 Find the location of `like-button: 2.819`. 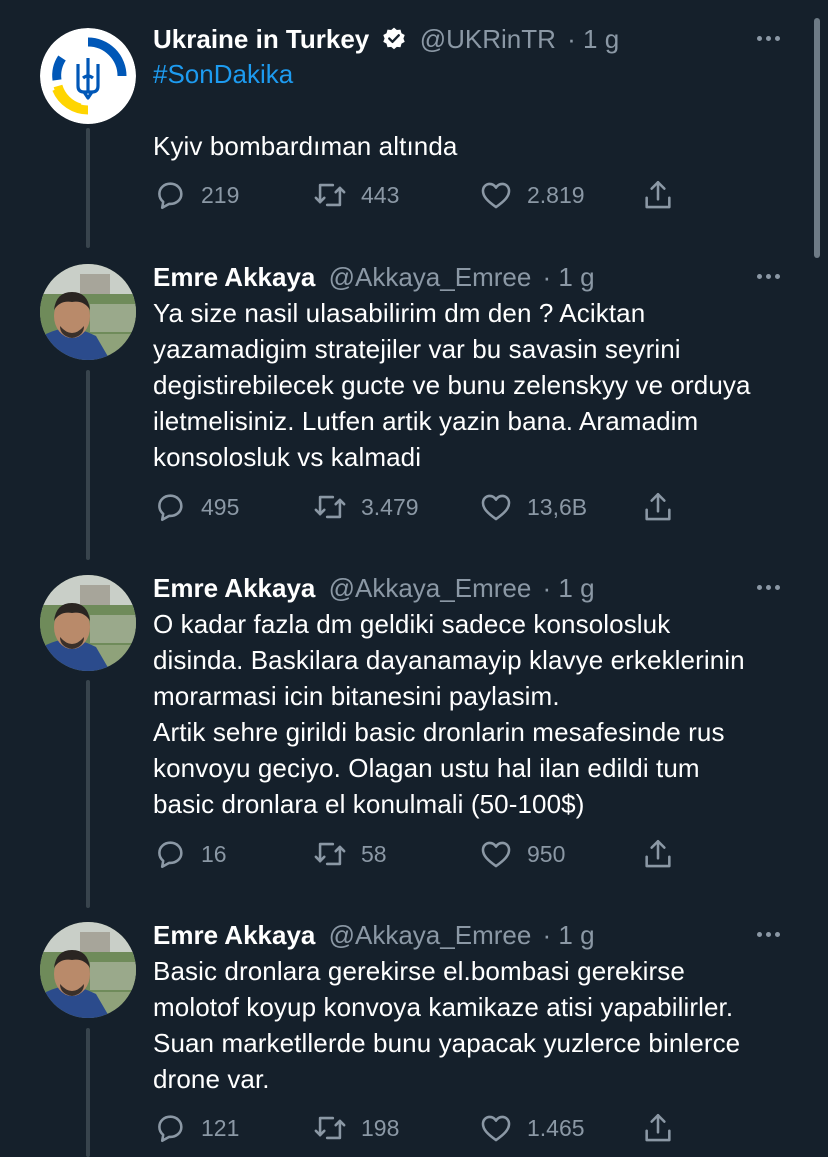

like-button: 2.819 is located at coordinates (532, 195).